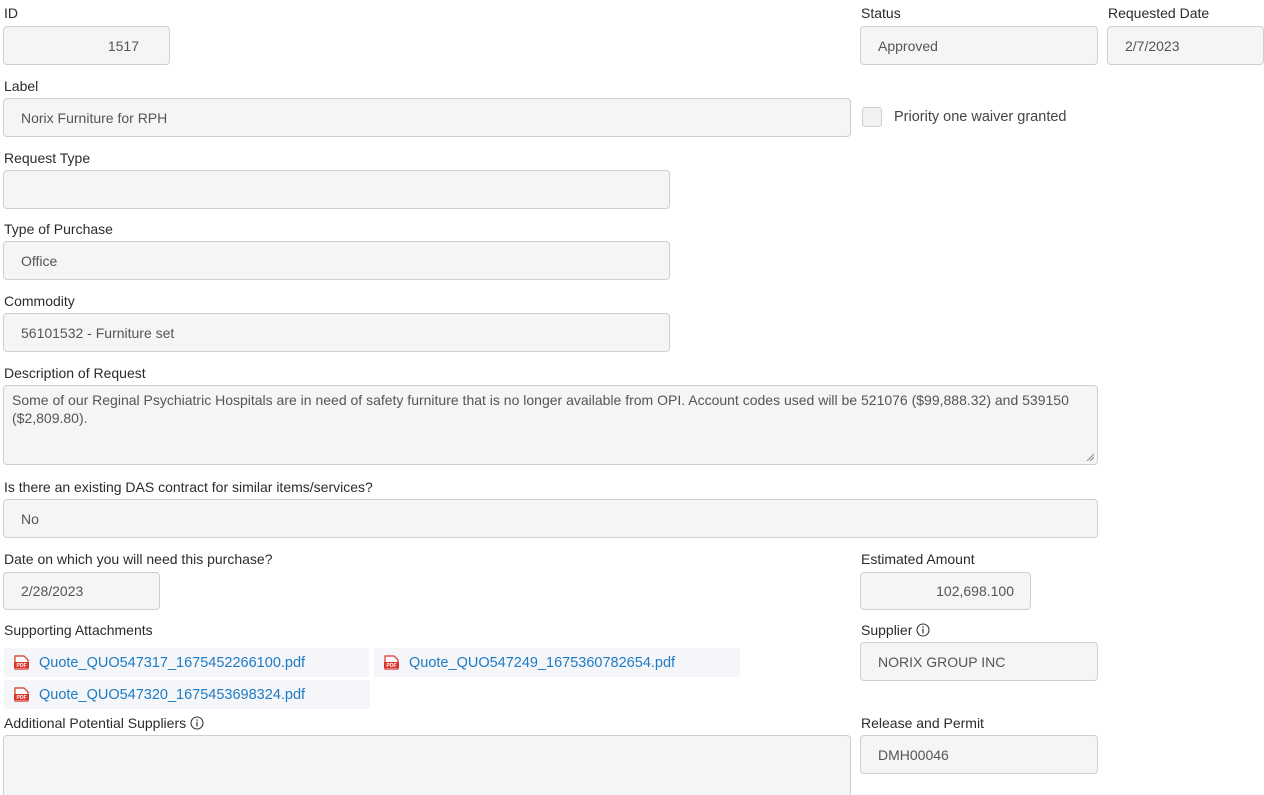 This screenshot has height=795, width=1264. Describe the element at coordinates (922, 723) in the screenshot. I see `release-permit-label: Release and Permit` at that location.